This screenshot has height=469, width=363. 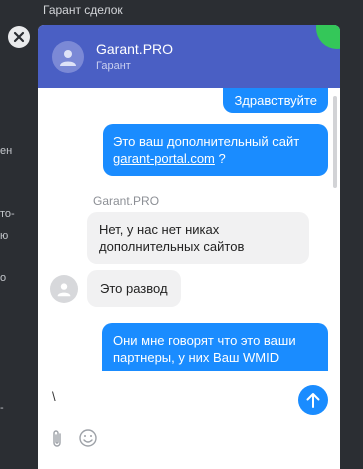 What do you see at coordinates (328, 37) in the screenshot?
I see `online-indicator` at bounding box center [328, 37].